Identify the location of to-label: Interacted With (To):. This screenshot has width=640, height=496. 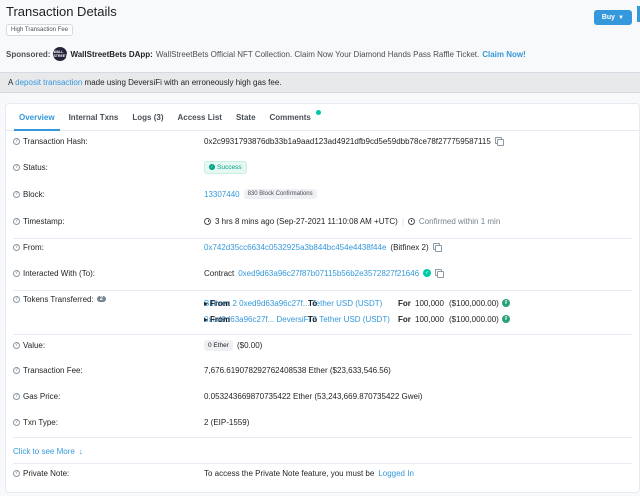
(59, 273).